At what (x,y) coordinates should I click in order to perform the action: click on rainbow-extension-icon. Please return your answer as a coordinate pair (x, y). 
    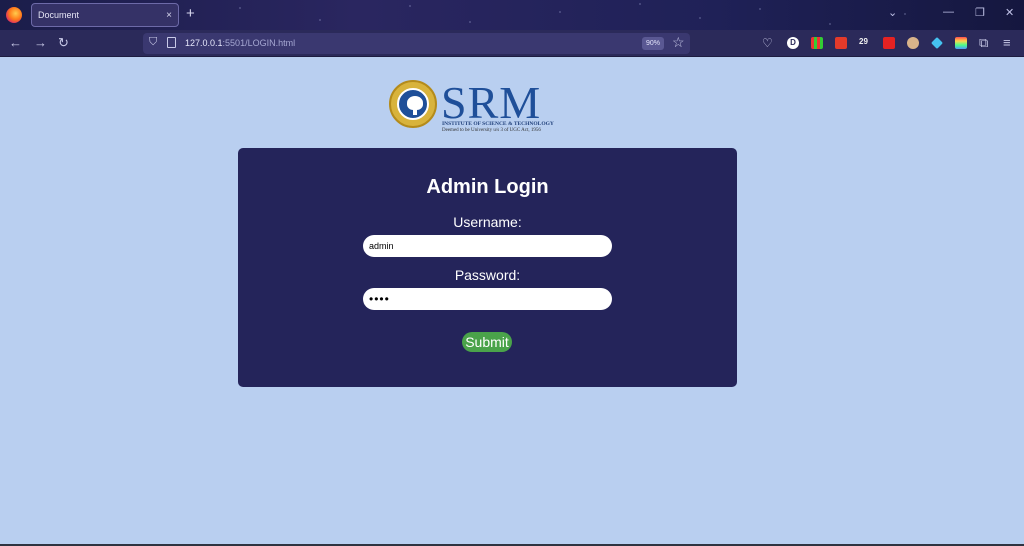
    Looking at the image, I should click on (961, 43).